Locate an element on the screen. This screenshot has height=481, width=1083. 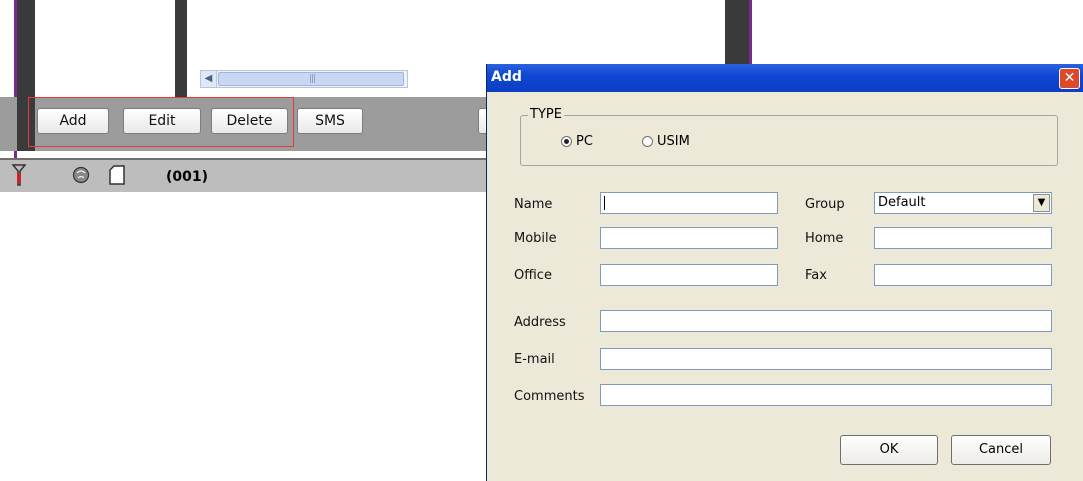
office-field is located at coordinates (689, 275).